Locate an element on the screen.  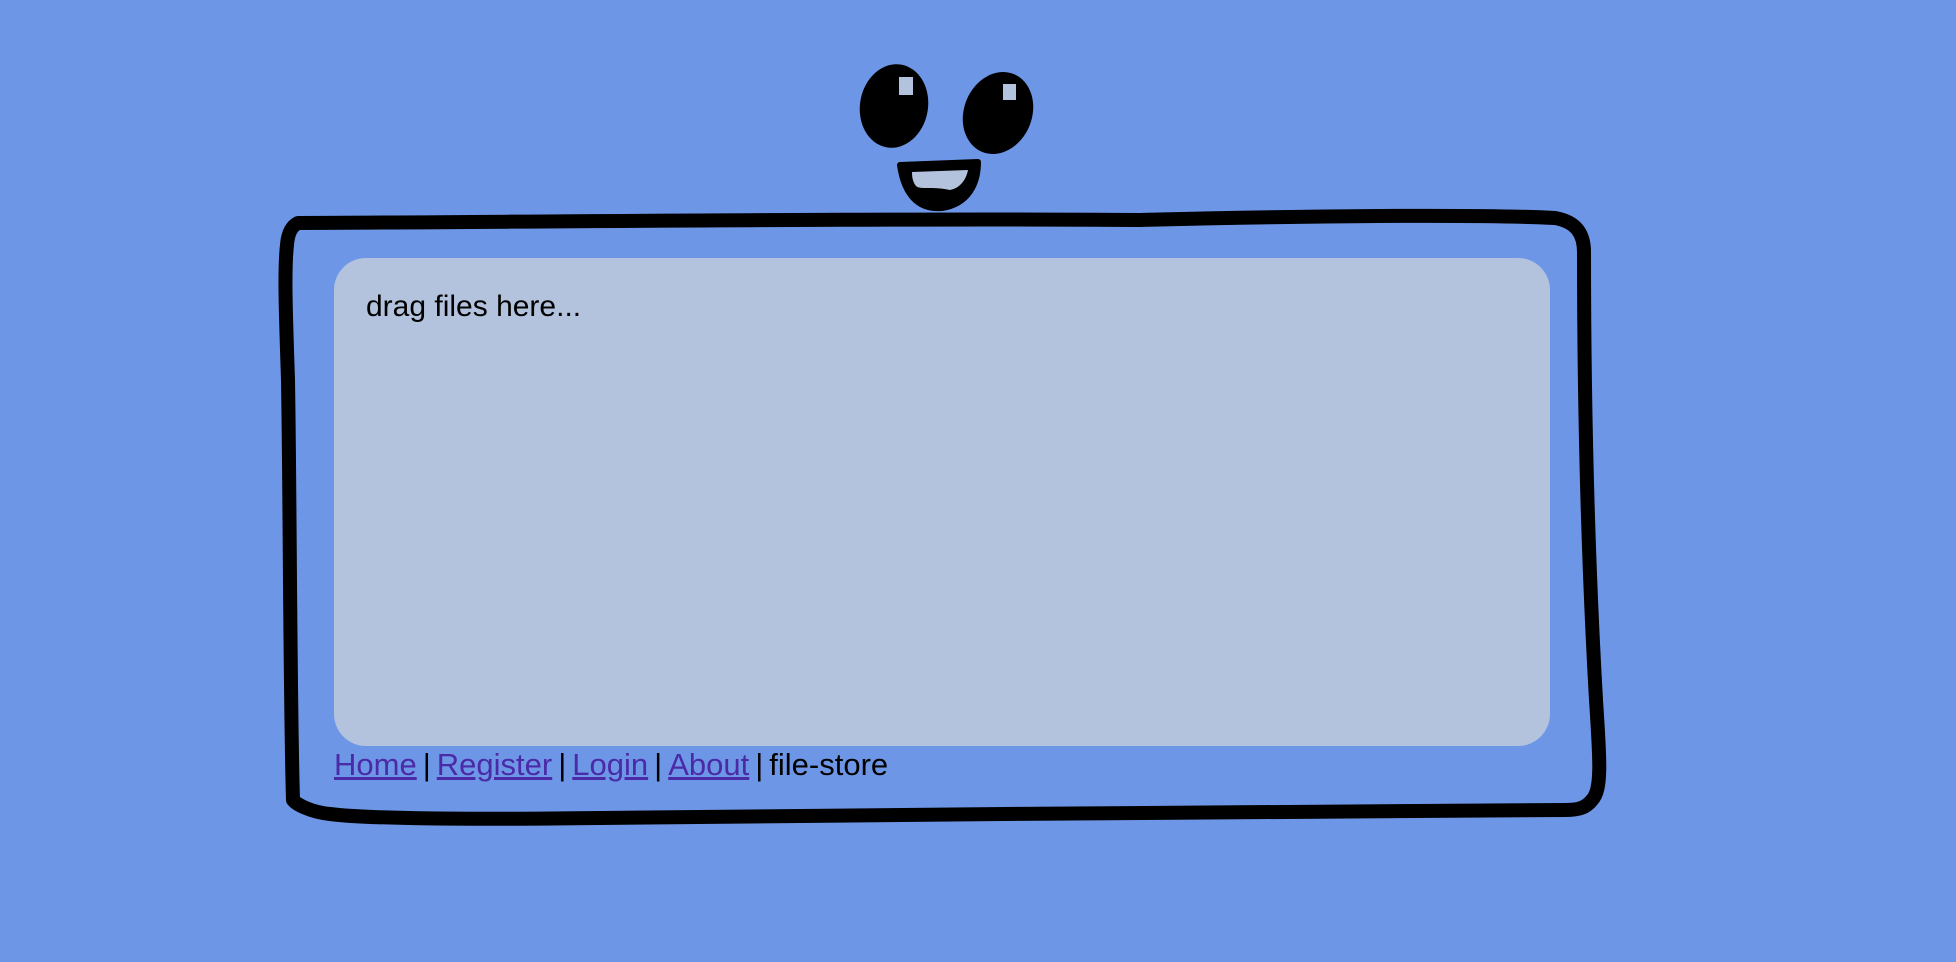
nav-link-login: Login is located at coordinates (610, 764).